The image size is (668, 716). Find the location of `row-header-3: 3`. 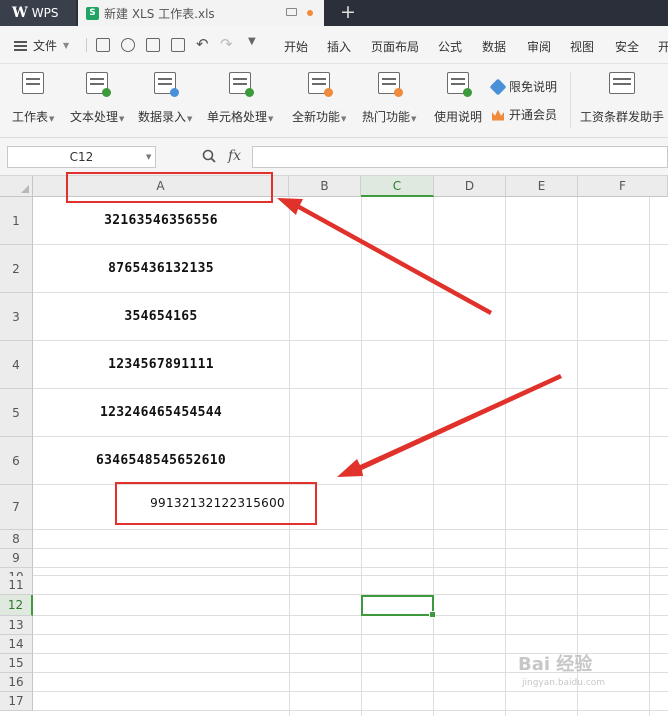

row-header-3: 3 is located at coordinates (16, 317).